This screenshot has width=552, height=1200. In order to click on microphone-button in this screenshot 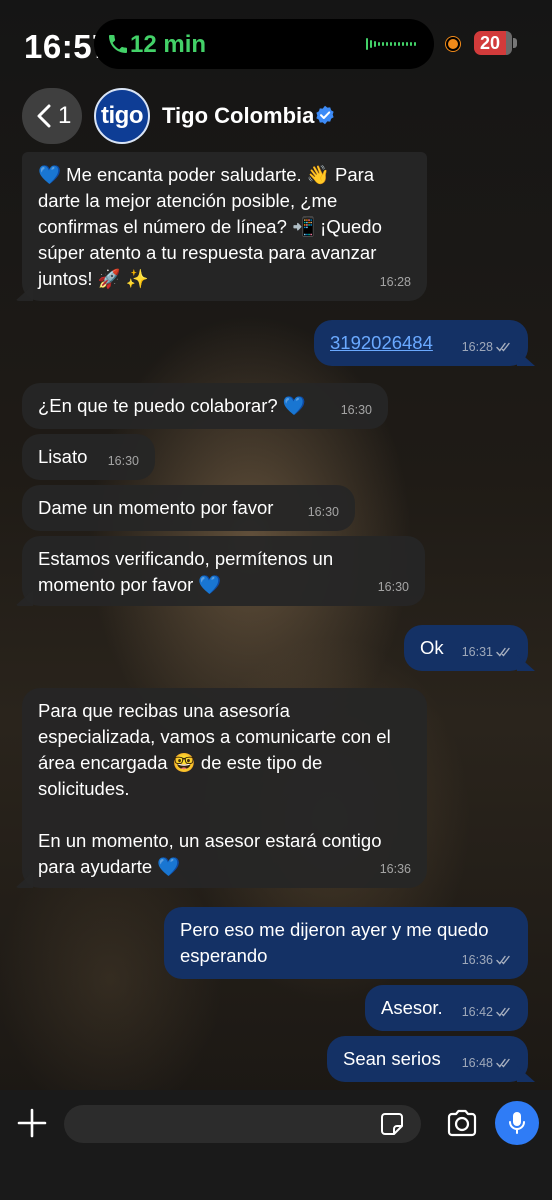, I will do `click(517, 1123)`.